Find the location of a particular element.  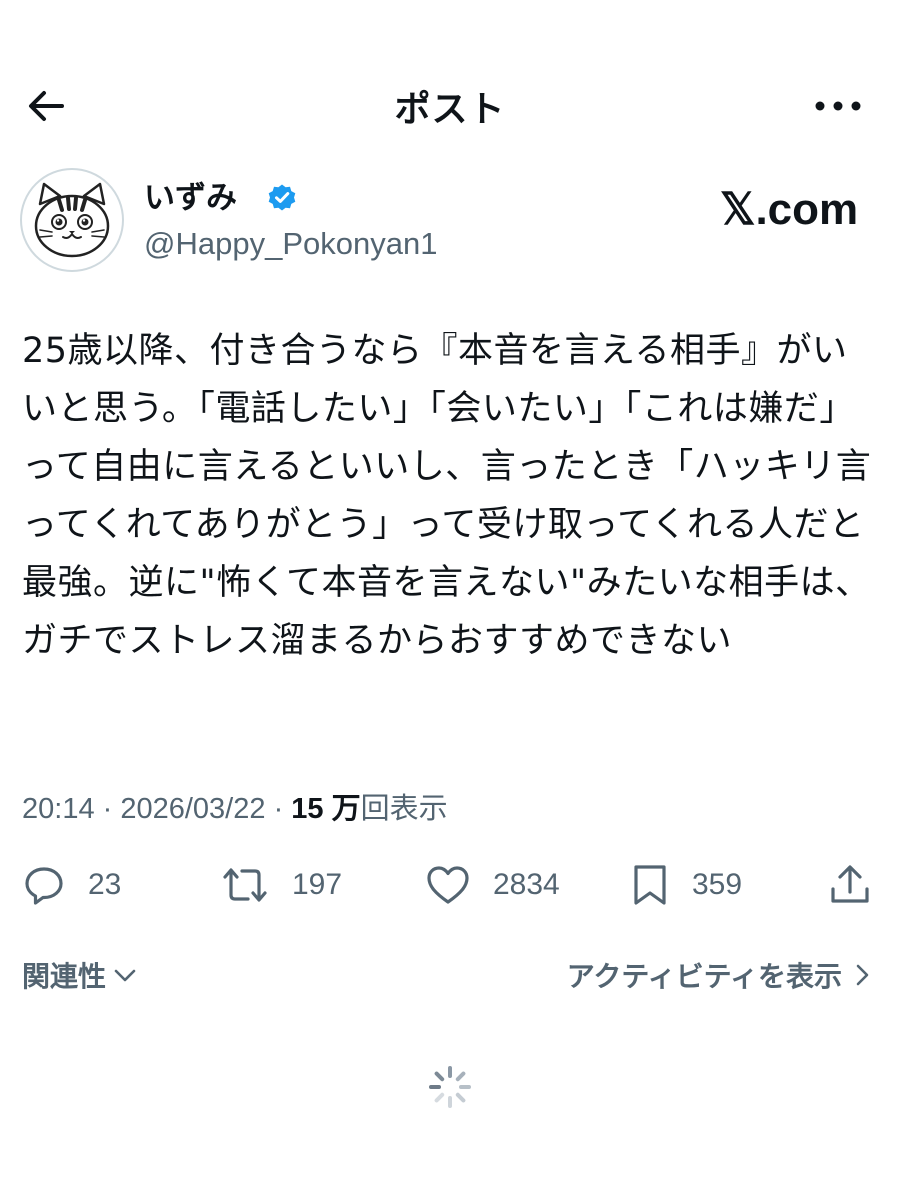

repost-button: 197 is located at coordinates (281, 885).